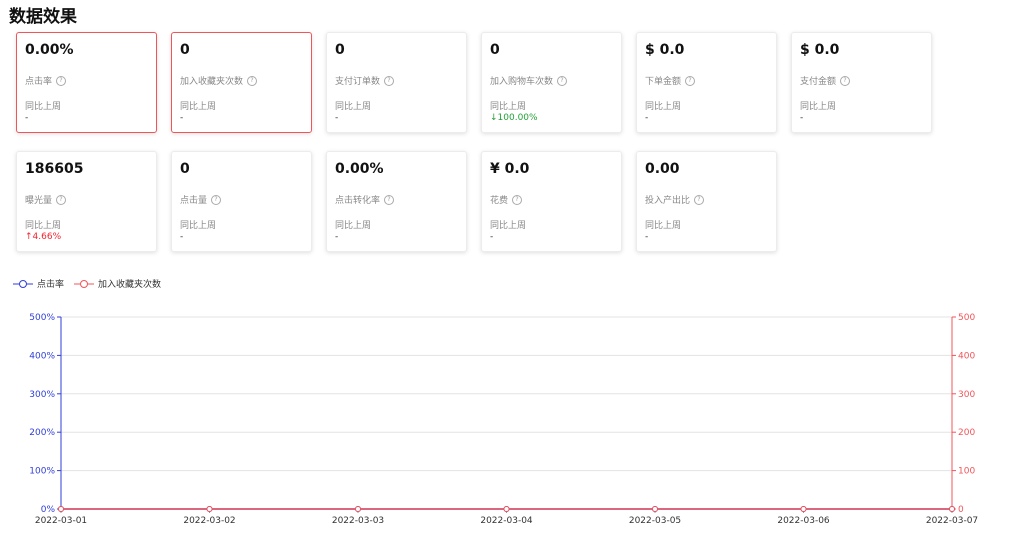  Describe the element at coordinates (668, 201) in the screenshot. I see `metric-name: 投入产出比` at that location.